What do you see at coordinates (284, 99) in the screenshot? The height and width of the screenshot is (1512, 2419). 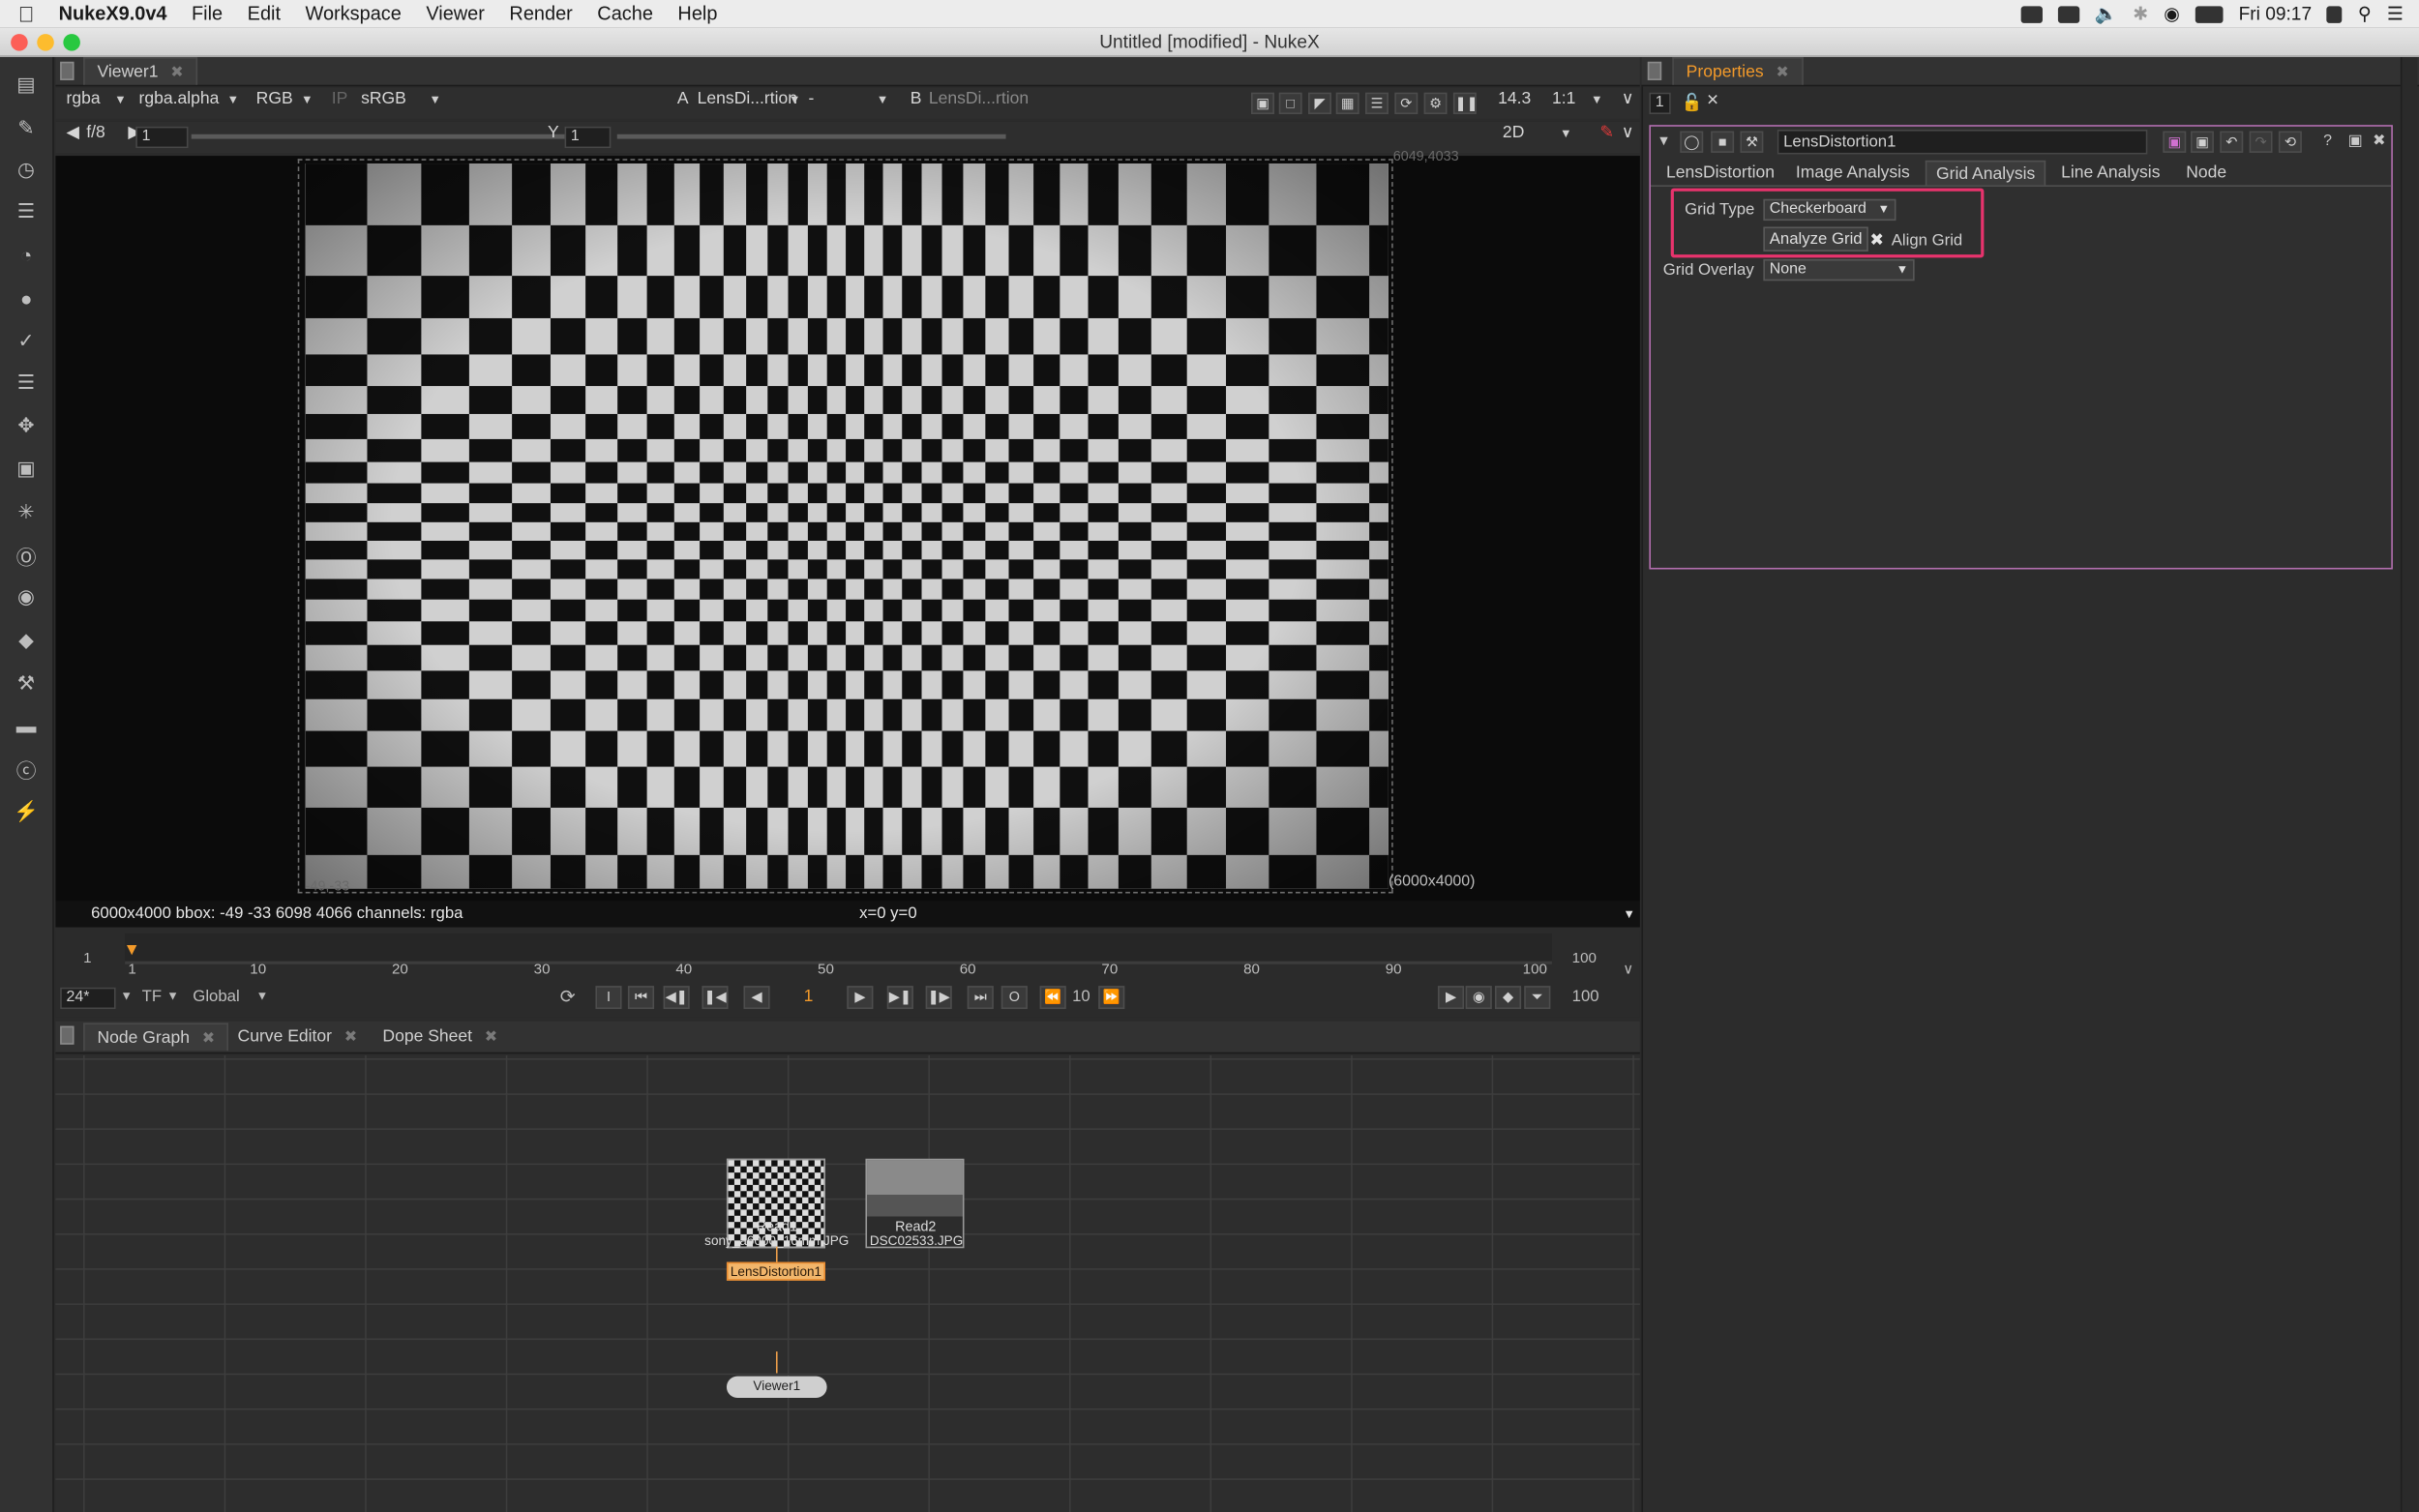 I see `display-channels-dropdown: RGB ▼` at bounding box center [284, 99].